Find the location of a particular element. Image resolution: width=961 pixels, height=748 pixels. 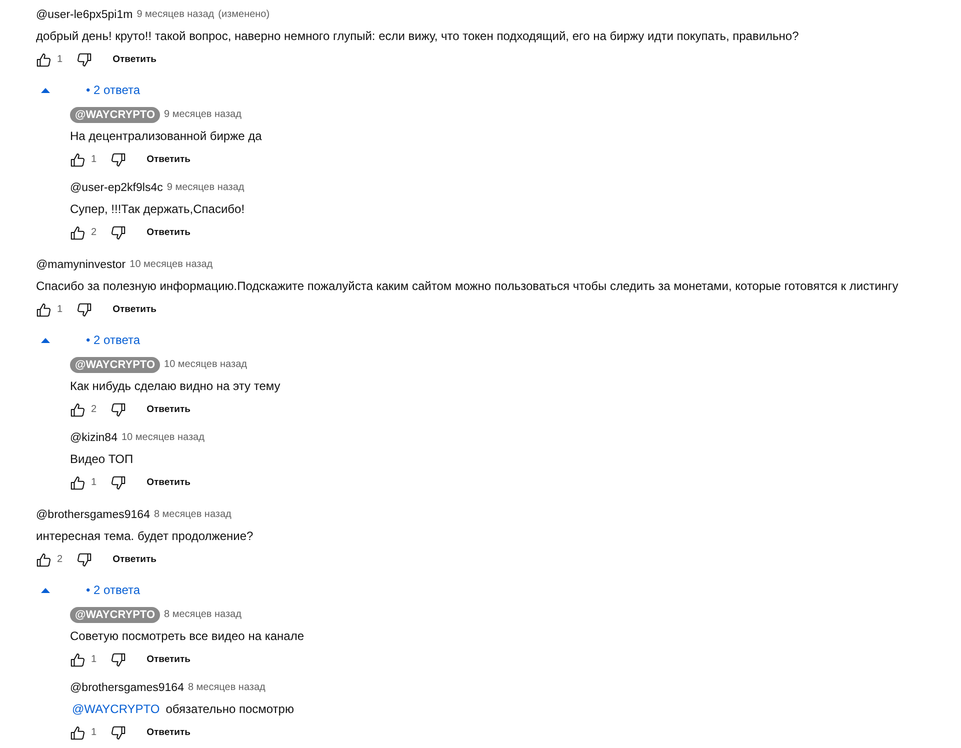

author-name: @user-ep2kf9ls4c is located at coordinates (116, 188).